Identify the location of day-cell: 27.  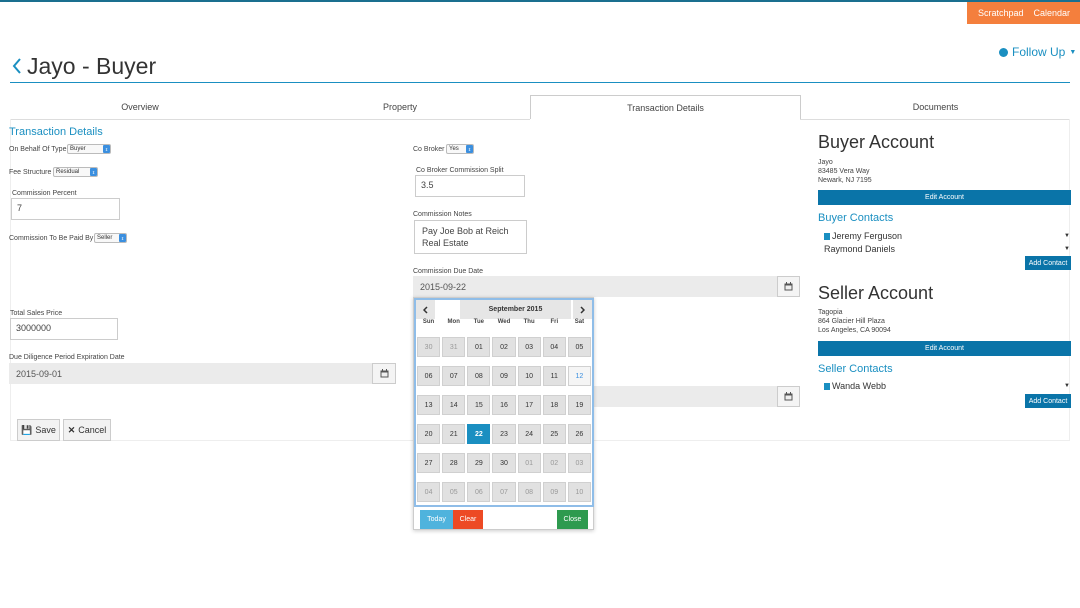
(429, 463).